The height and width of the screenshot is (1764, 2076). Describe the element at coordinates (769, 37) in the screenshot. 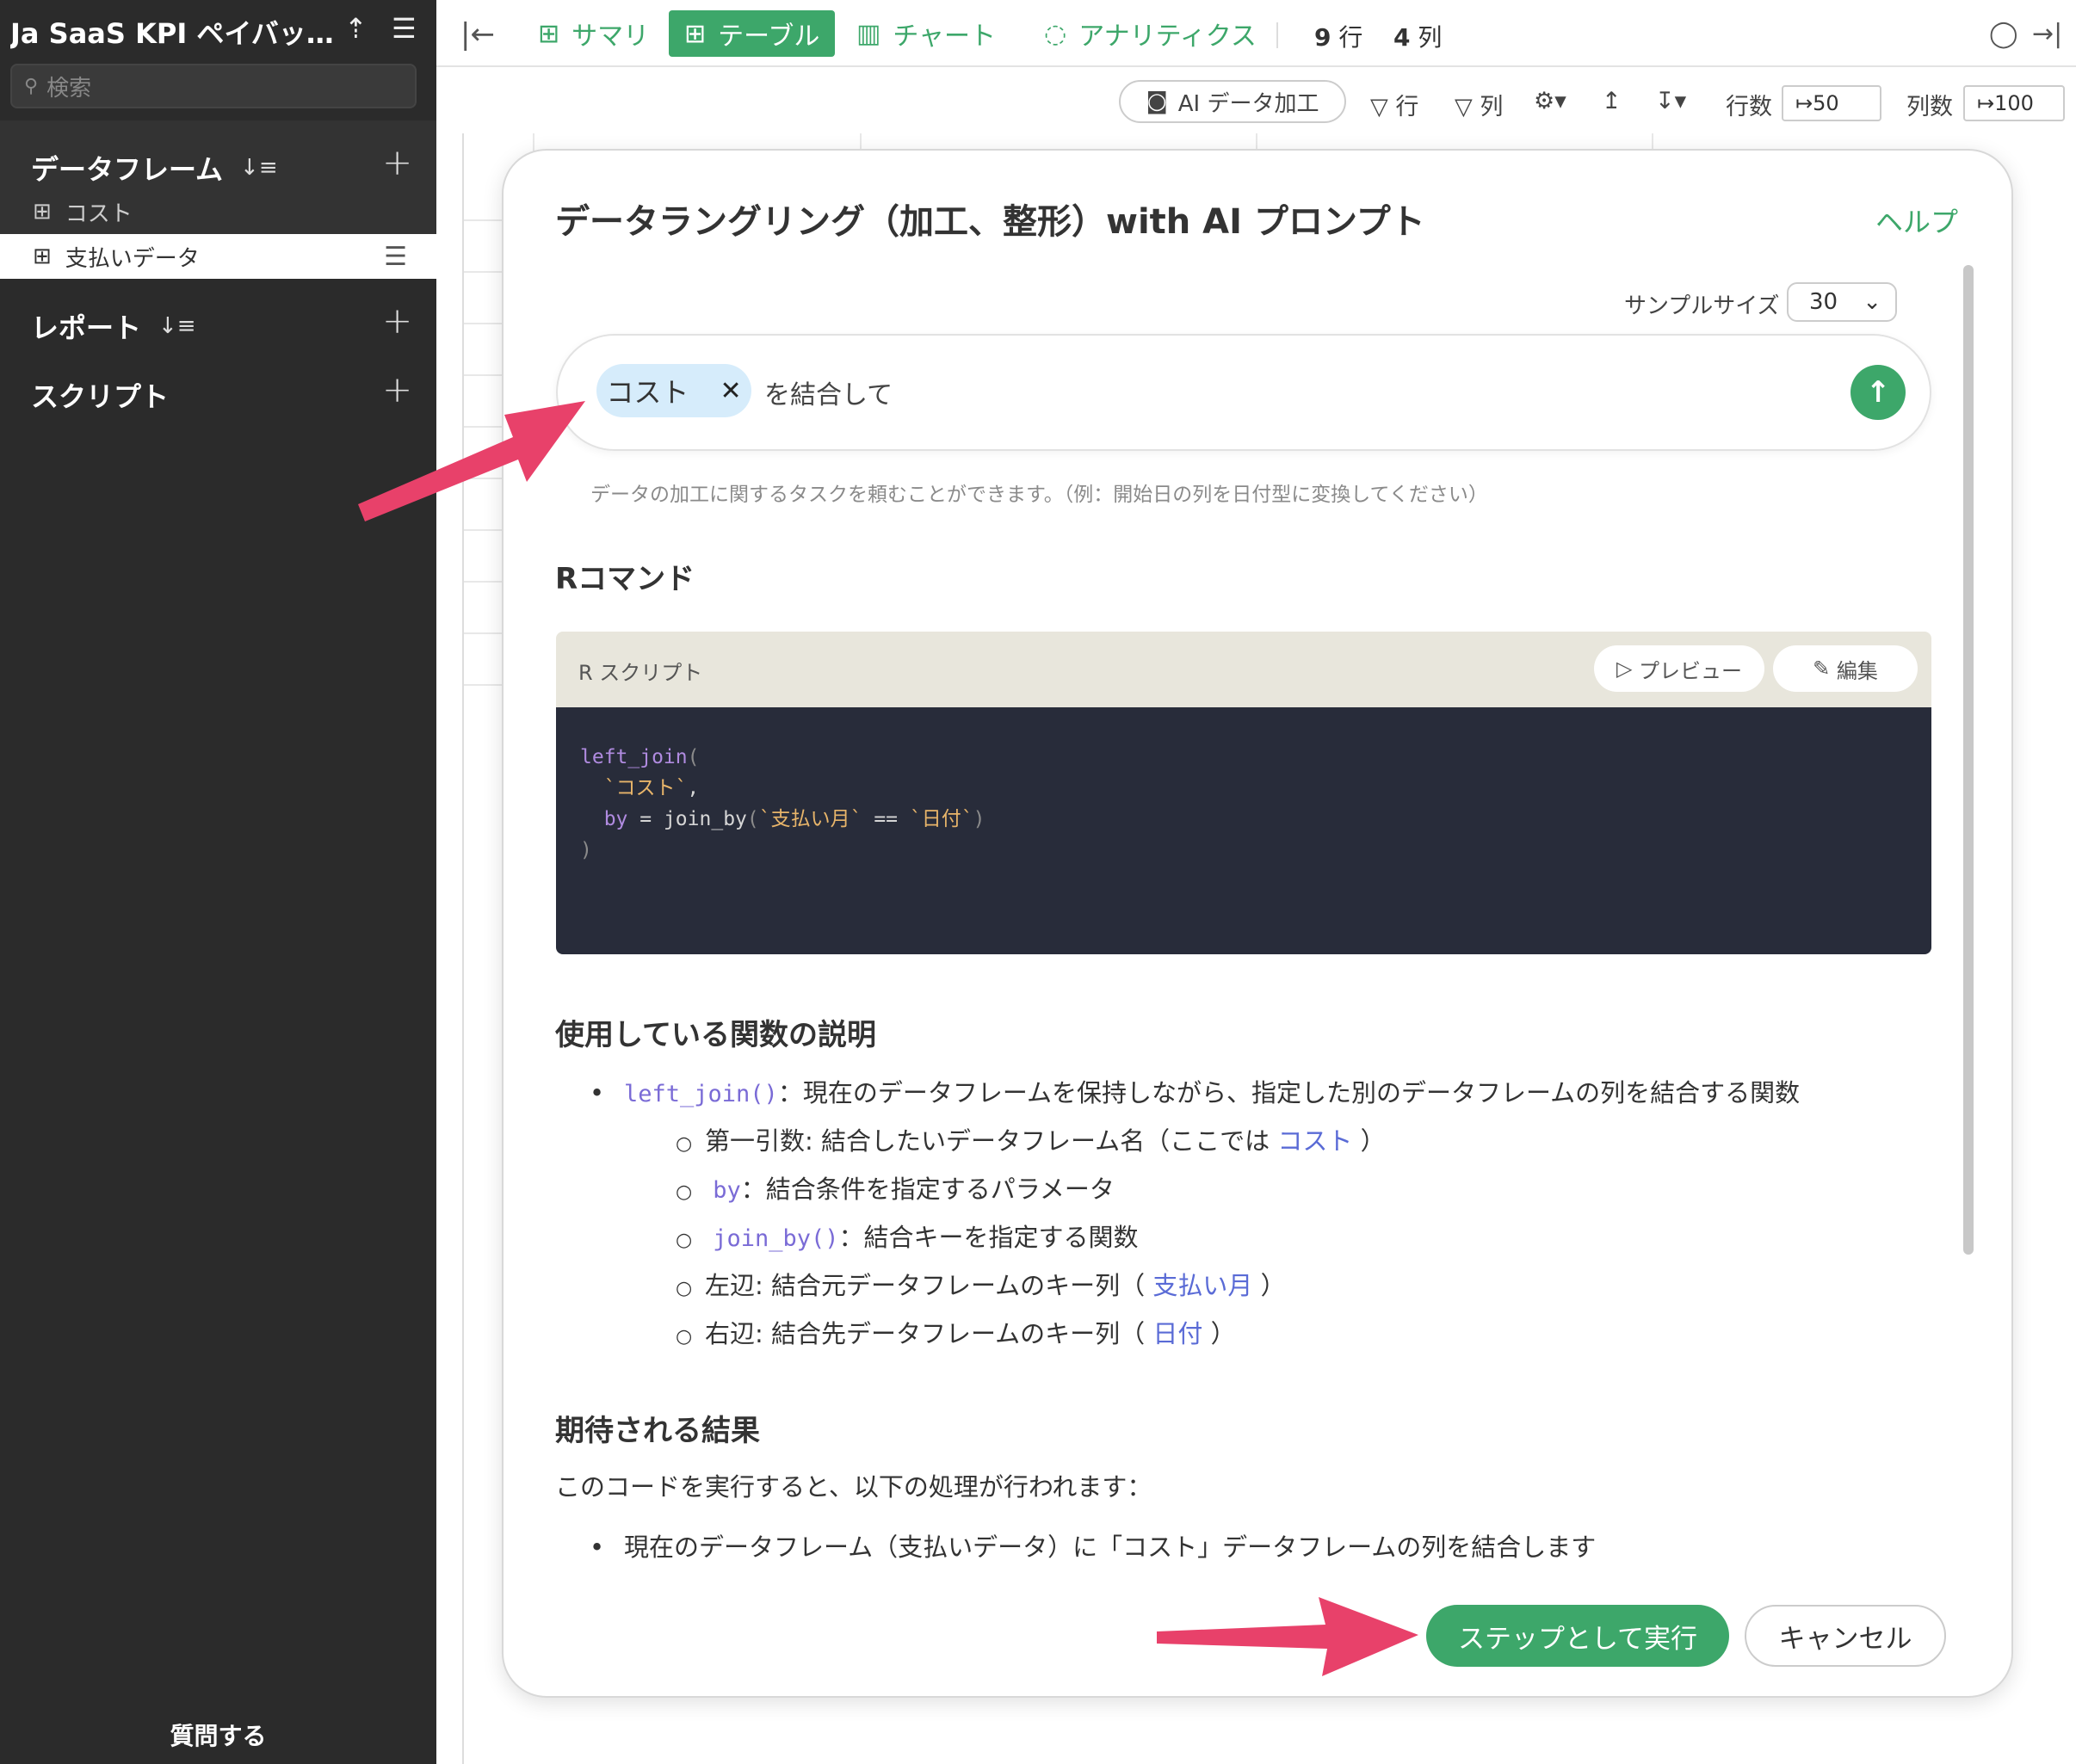

I see `tab-table-label: テーブル` at that location.